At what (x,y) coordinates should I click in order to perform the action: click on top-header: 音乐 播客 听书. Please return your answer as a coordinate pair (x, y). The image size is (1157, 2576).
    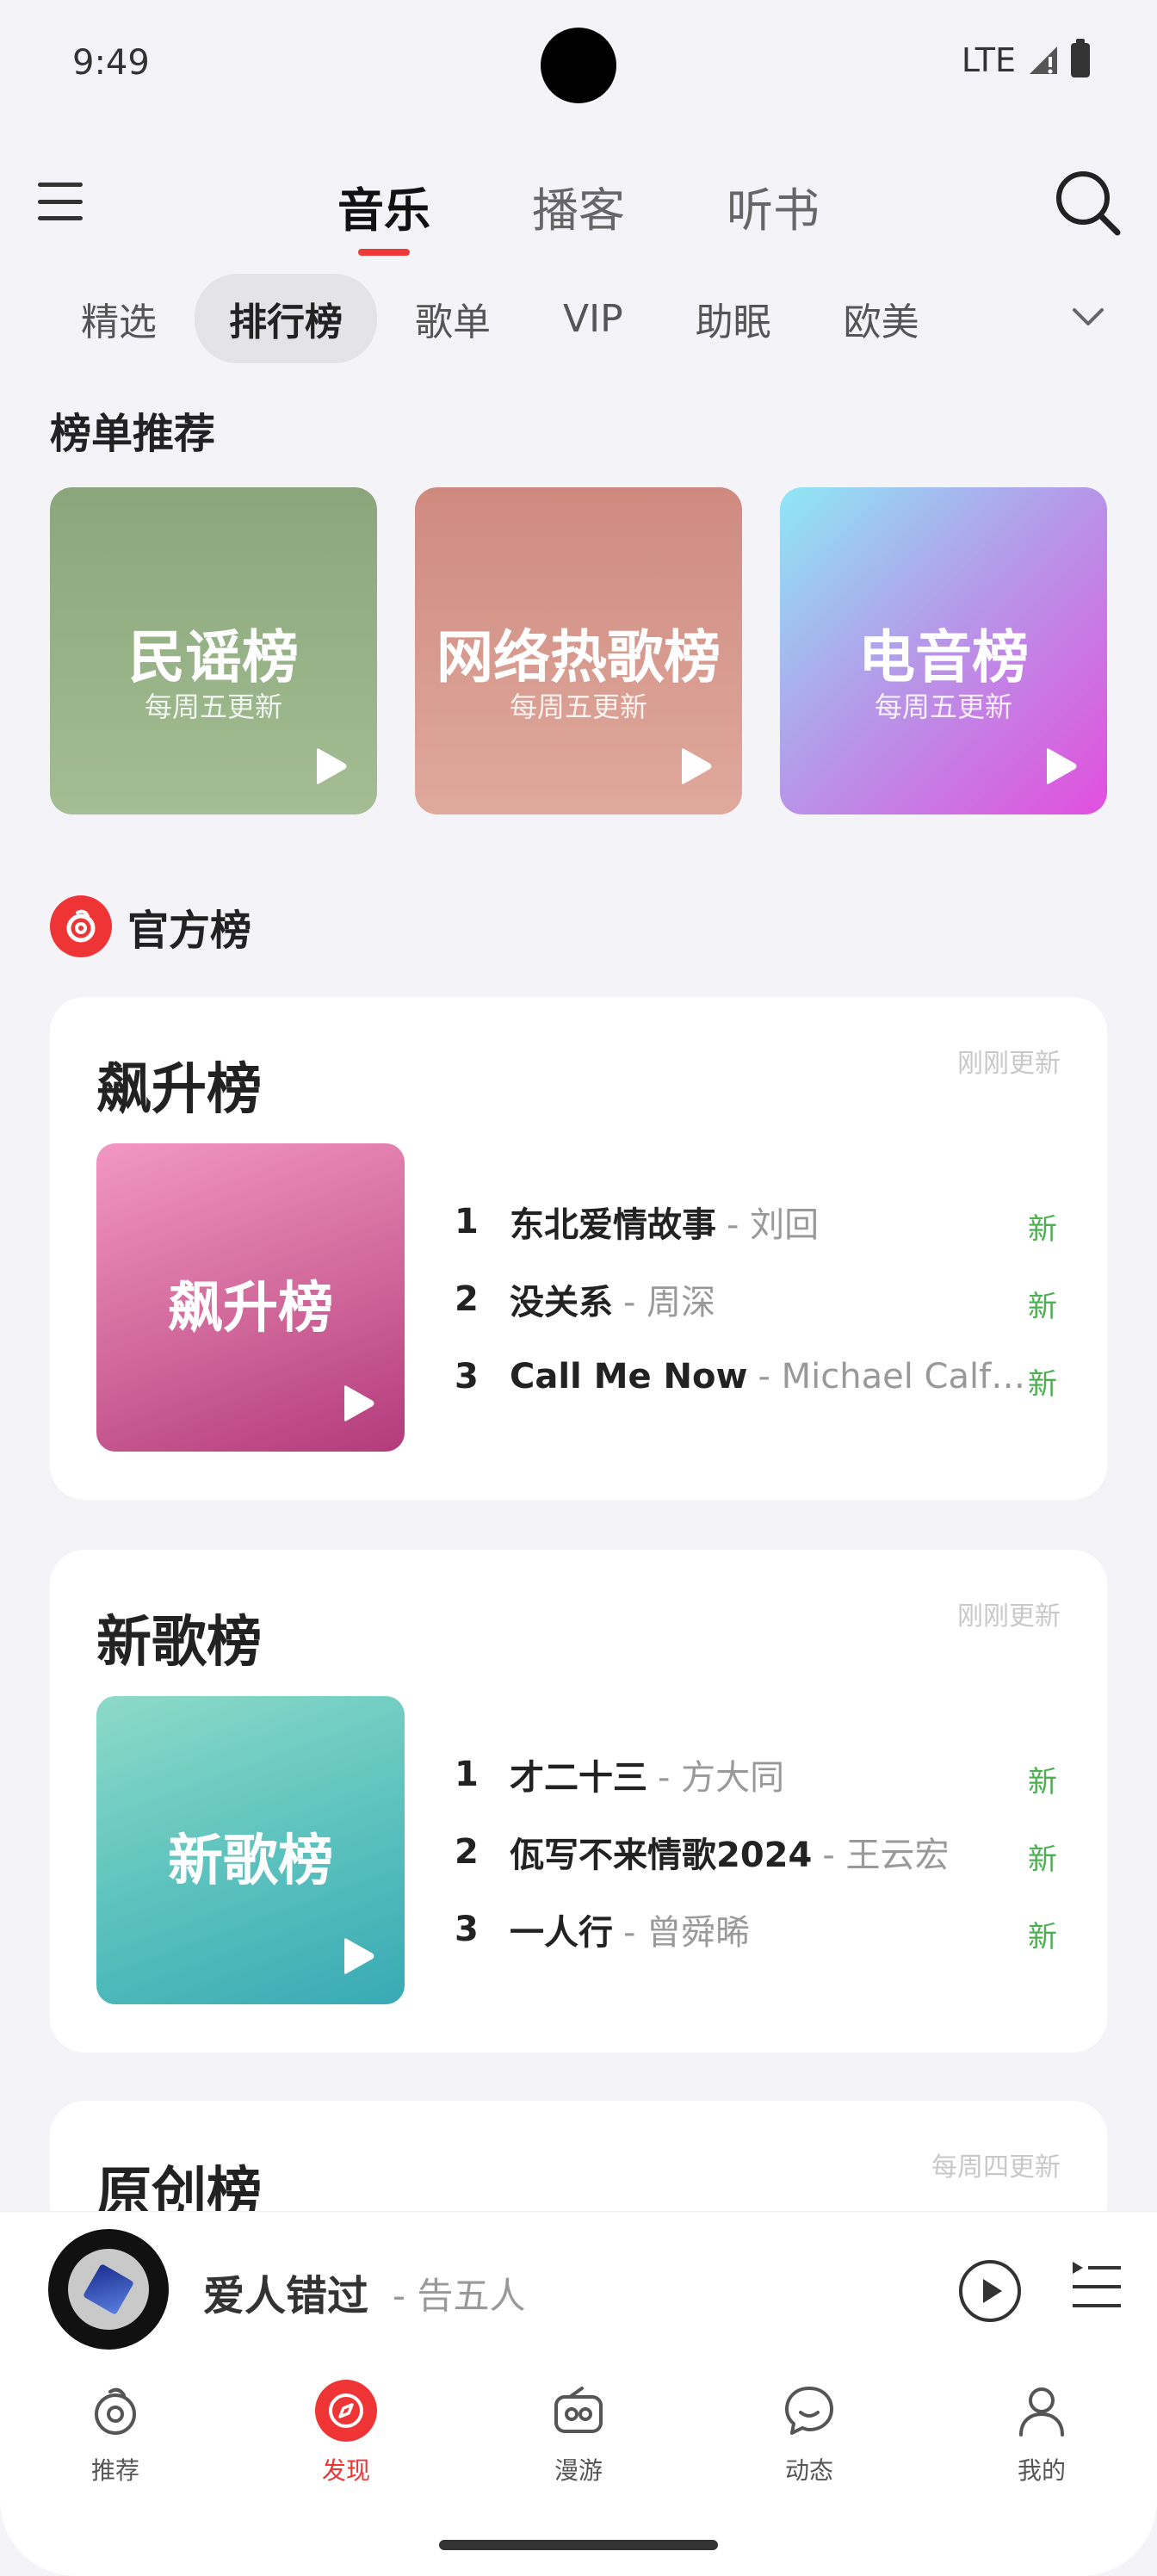
    Looking at the image, I should click on (579, 210).